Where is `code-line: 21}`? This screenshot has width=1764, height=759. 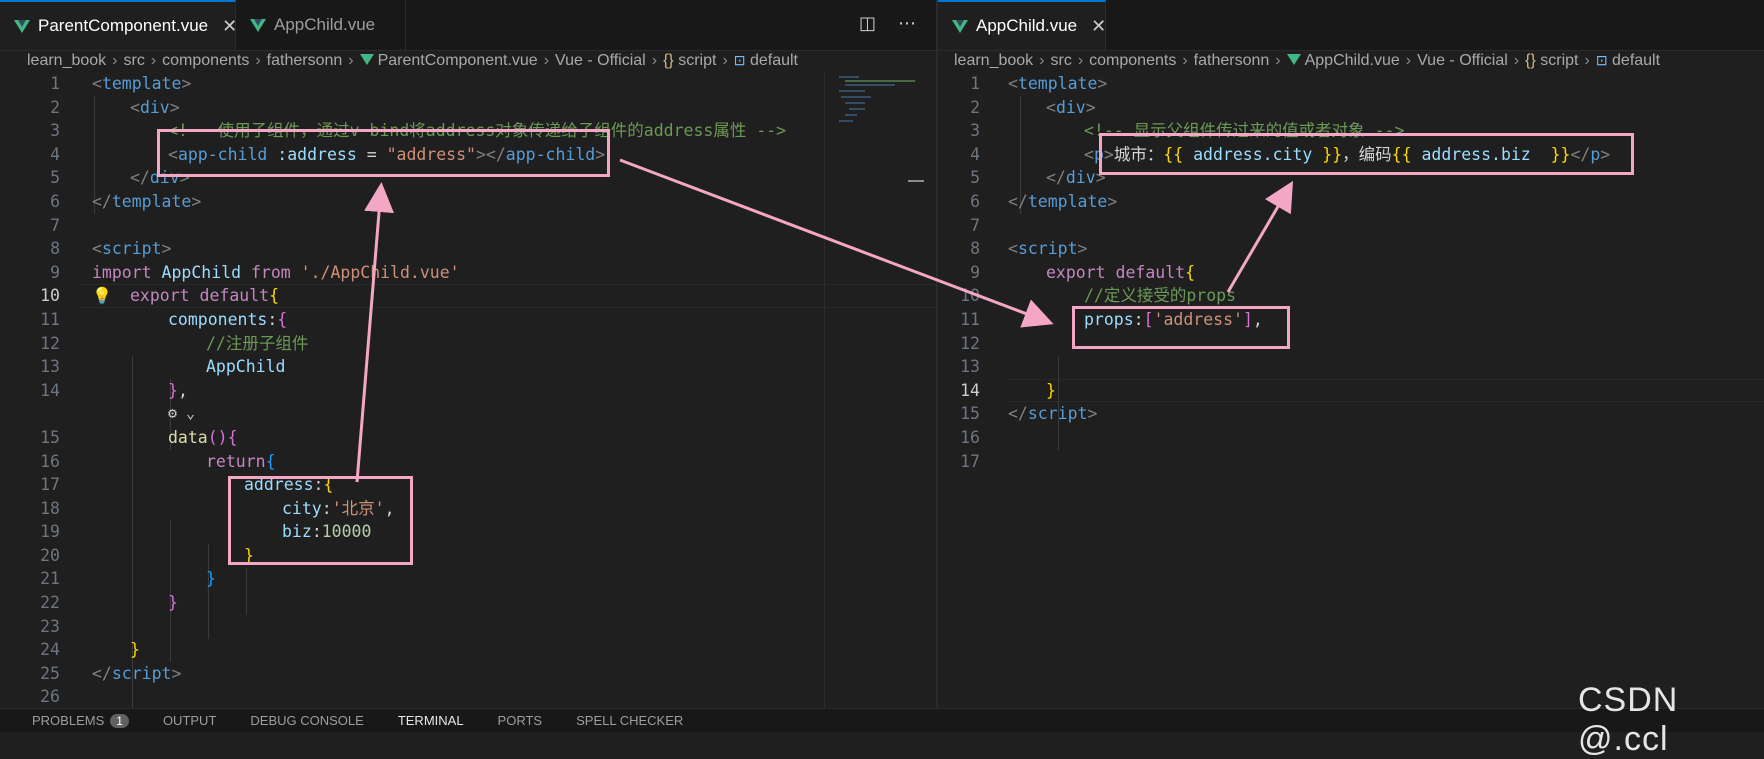
code-line: 21} is located at coordinates (128, 579).